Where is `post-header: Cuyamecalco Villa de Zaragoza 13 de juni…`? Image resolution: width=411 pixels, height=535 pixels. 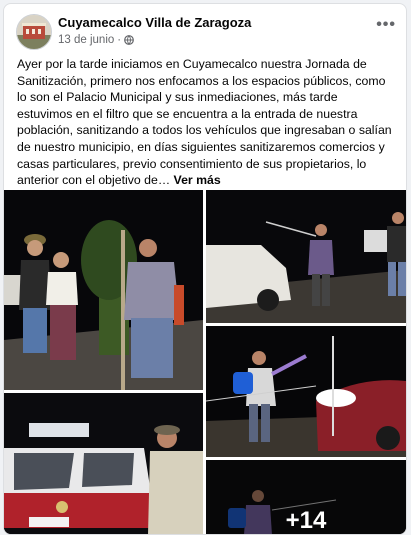 post-header: Cuyamecalco Villa de Zaragoza 13 de juni… is located at coordinates (206, 32).